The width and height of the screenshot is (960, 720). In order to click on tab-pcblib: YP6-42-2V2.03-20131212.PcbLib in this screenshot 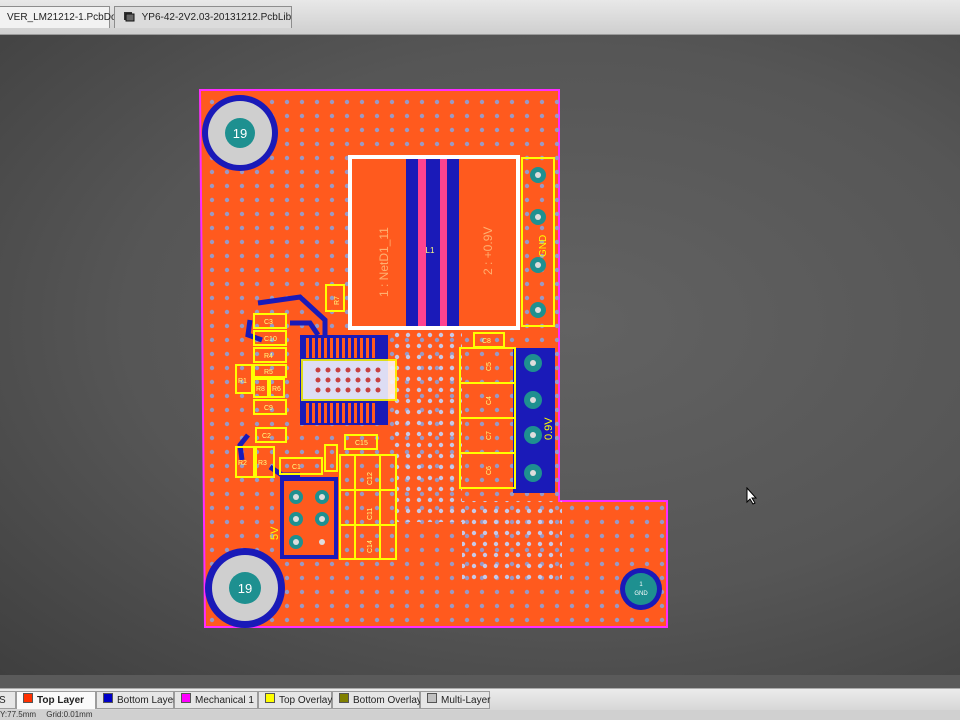, I will do `click(203, 17)`.